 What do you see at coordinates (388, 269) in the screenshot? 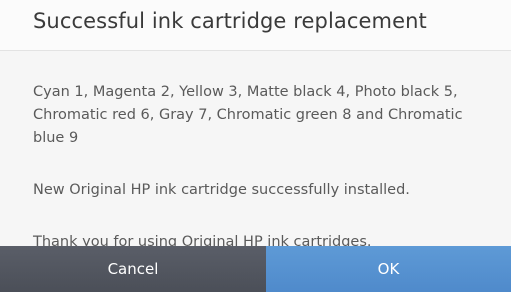
I see `ok-button: OK` at bounding box center [388, 269].